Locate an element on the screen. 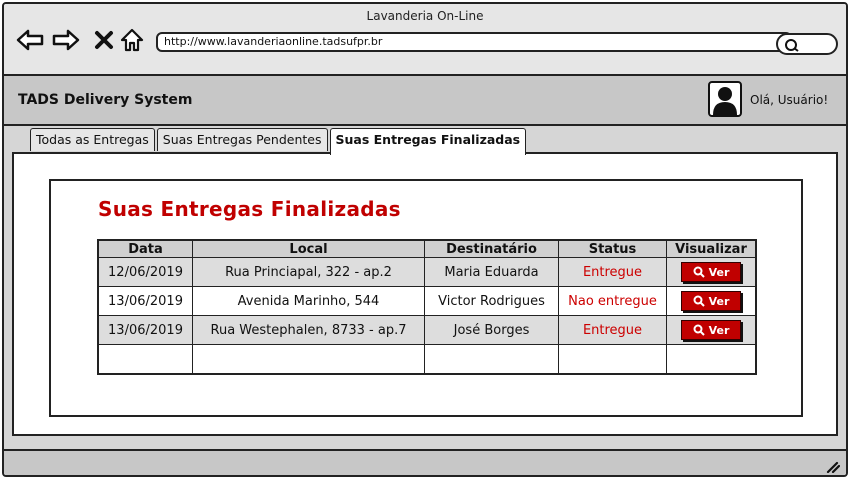  column-header-visualizar: Visualizar is located at coordinates (711, 248).